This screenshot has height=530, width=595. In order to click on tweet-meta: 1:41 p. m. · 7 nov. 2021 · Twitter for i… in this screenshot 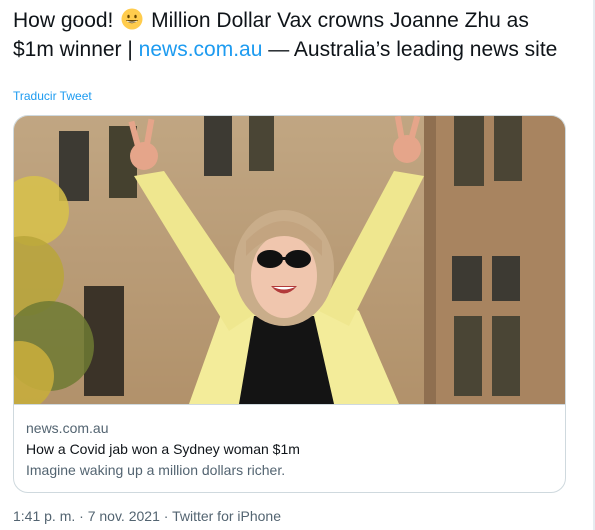, I will do `click(147, 516)`.